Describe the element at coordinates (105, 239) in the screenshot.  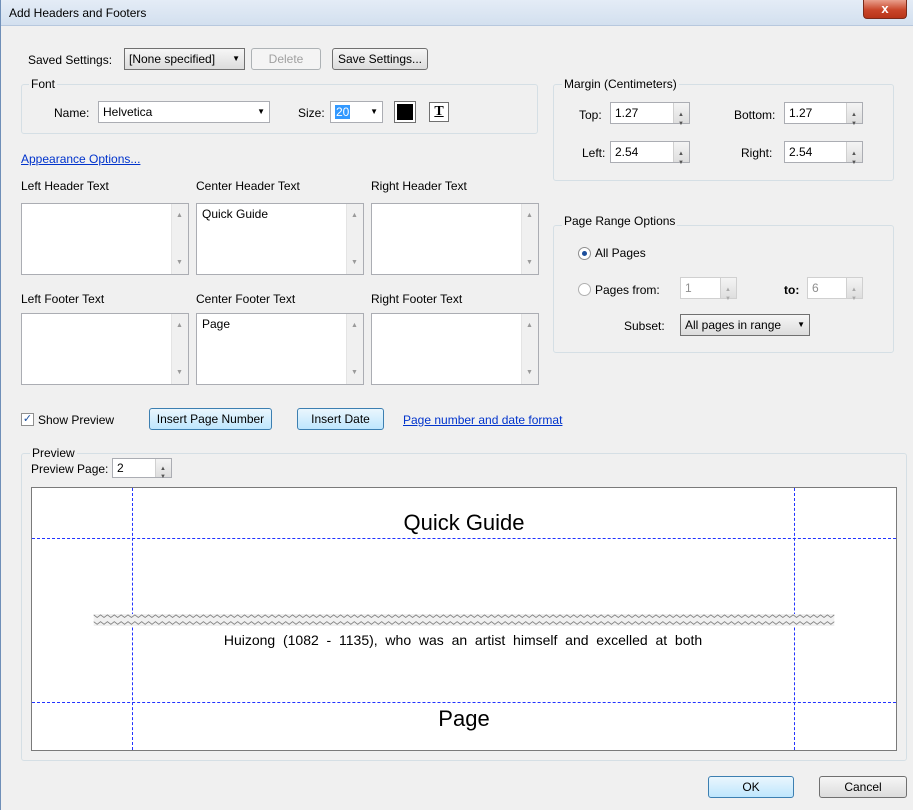
I see `left-header-textarea: ▲ ▼` at that location.